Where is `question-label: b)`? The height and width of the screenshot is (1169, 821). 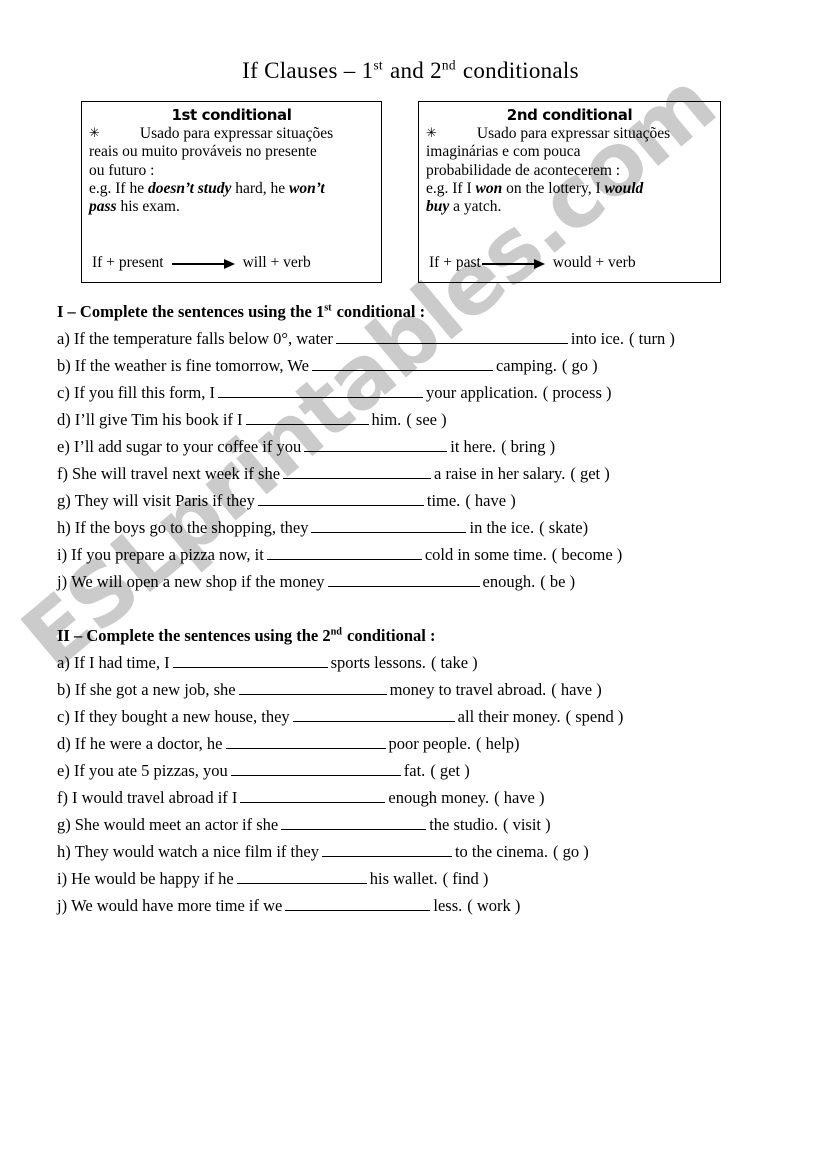 question-label: b) is located at coordinates (64, 365).